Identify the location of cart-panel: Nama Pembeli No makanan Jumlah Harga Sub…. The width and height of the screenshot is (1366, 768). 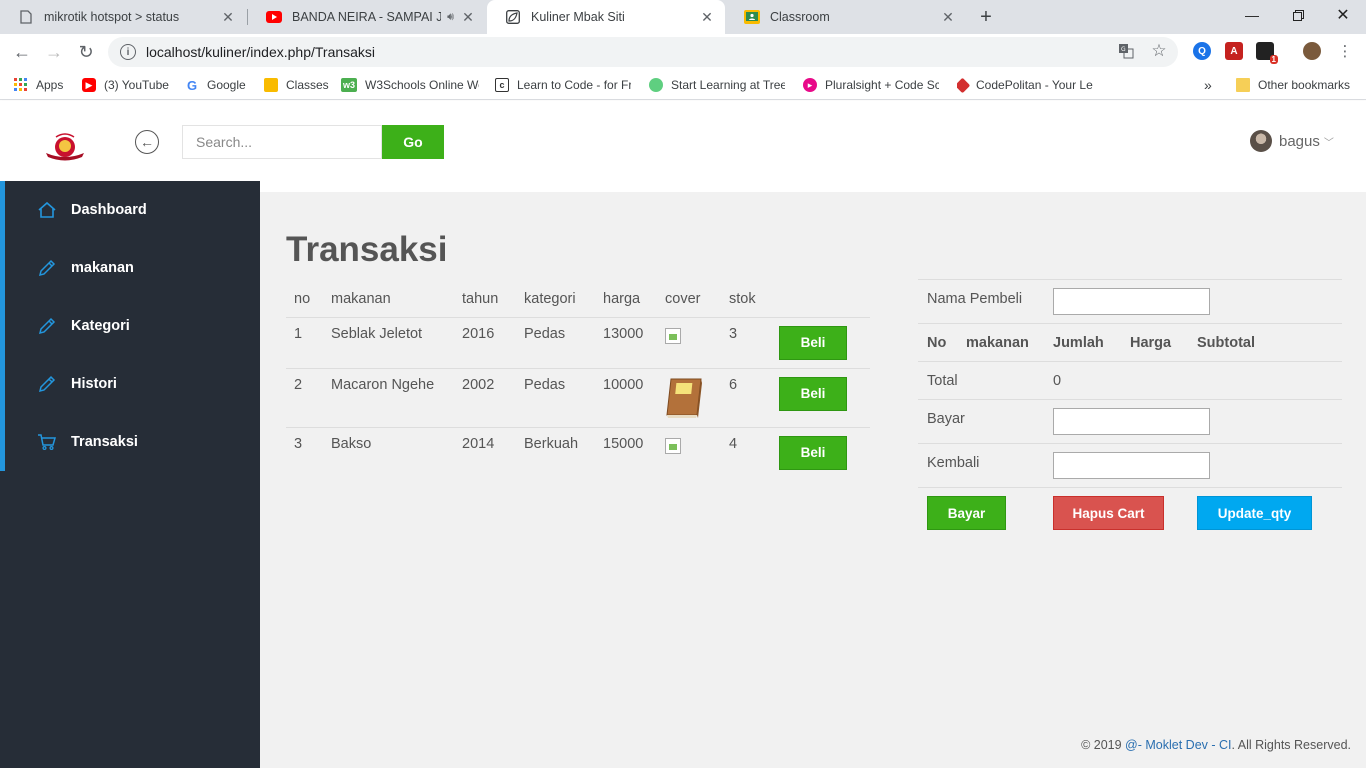
(1130, 408).